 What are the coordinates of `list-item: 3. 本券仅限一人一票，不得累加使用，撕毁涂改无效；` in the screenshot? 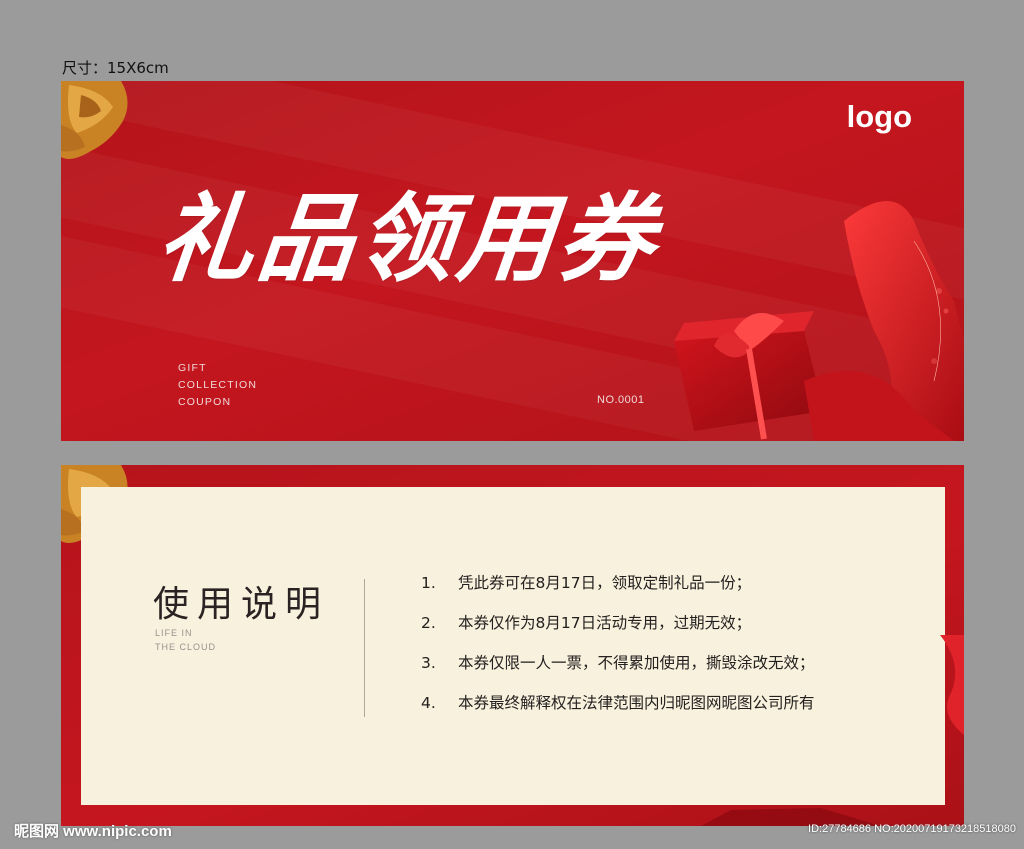 It's located at (618, 671).